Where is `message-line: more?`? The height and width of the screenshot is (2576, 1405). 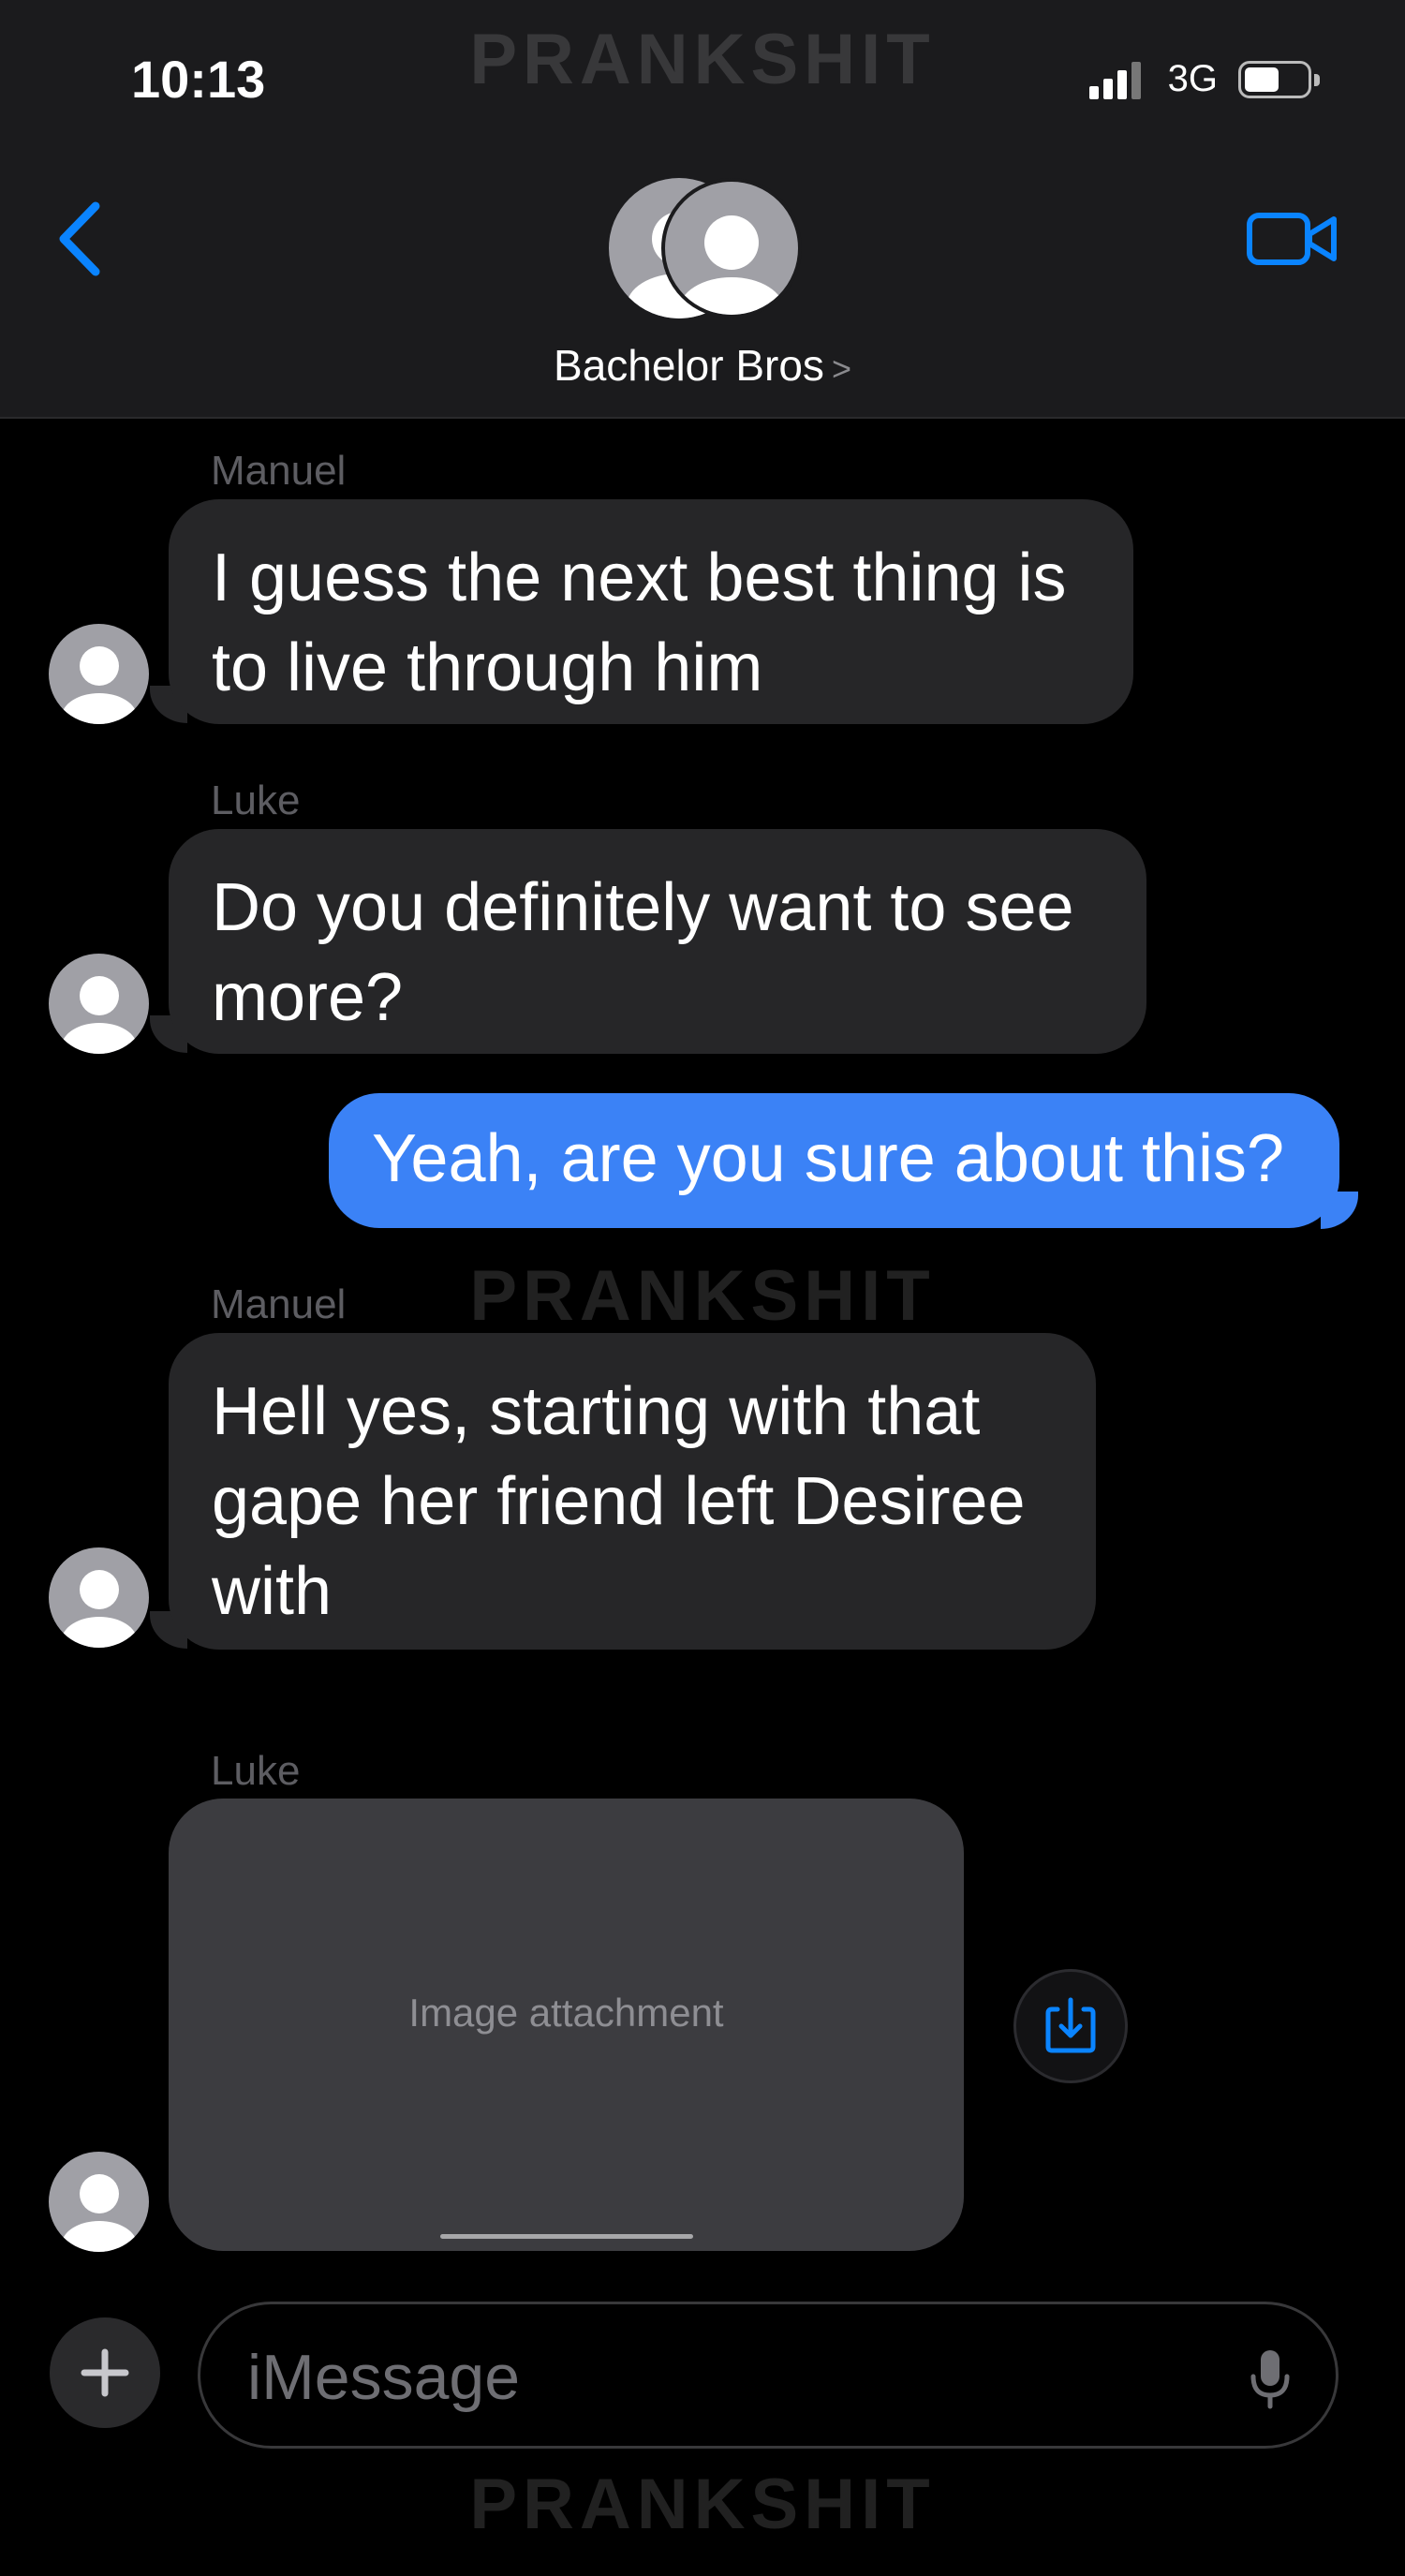 message-line: more? is located at coordinates (308, 998).